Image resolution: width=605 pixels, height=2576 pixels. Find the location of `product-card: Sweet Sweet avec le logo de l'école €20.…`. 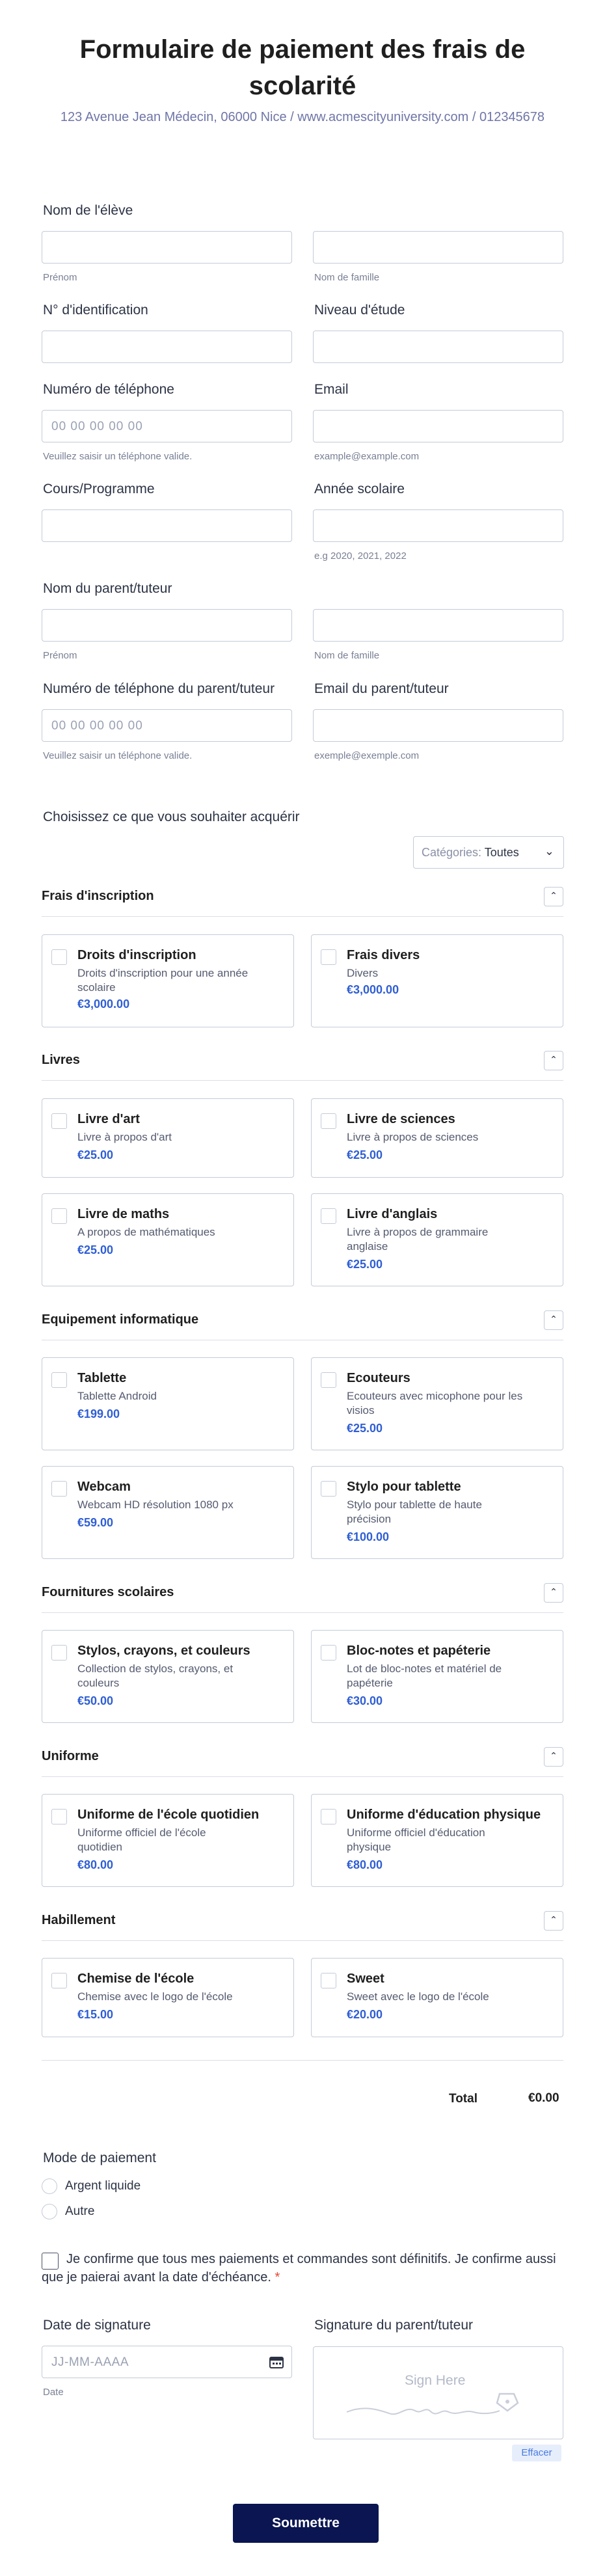

product-card: Sweet Sweet avec le logo de l'école €20.… is located at coordinates (437, 1997).